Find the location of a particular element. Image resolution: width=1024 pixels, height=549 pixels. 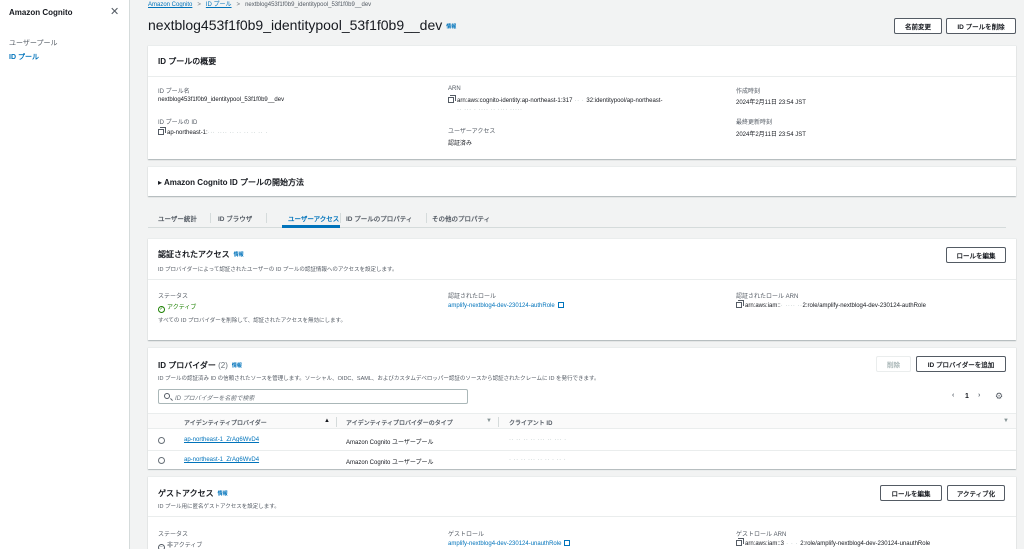

pool-id-value: ap-northeast-1:··· ···· ·· ·· ·· ·· ·· · is located at coordinates (213, 131).